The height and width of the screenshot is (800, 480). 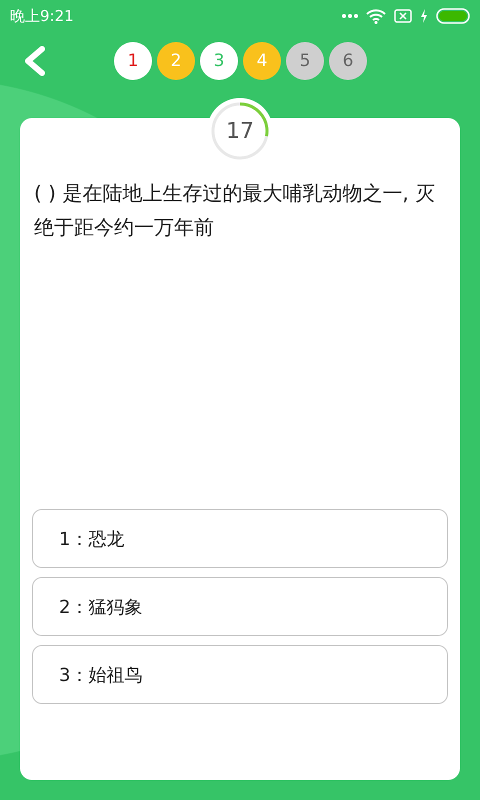 I want to click on battery-icon, so click(x=453, y=16).